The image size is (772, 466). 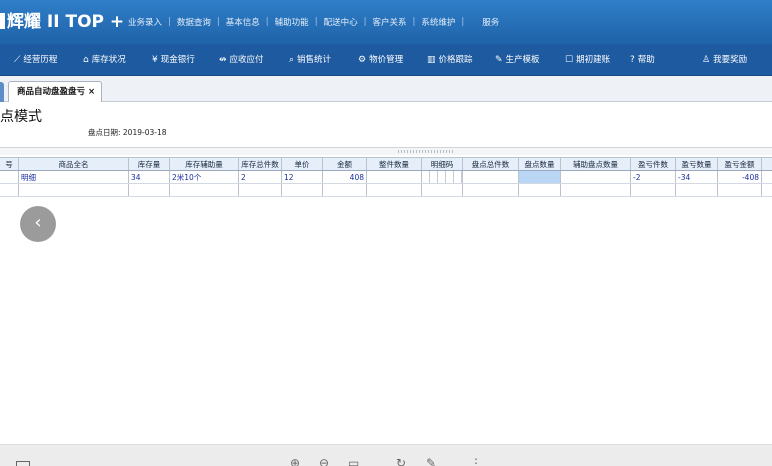 I want to click on top-menu-item-entry: 业务录入, so click(x=145, y=22).